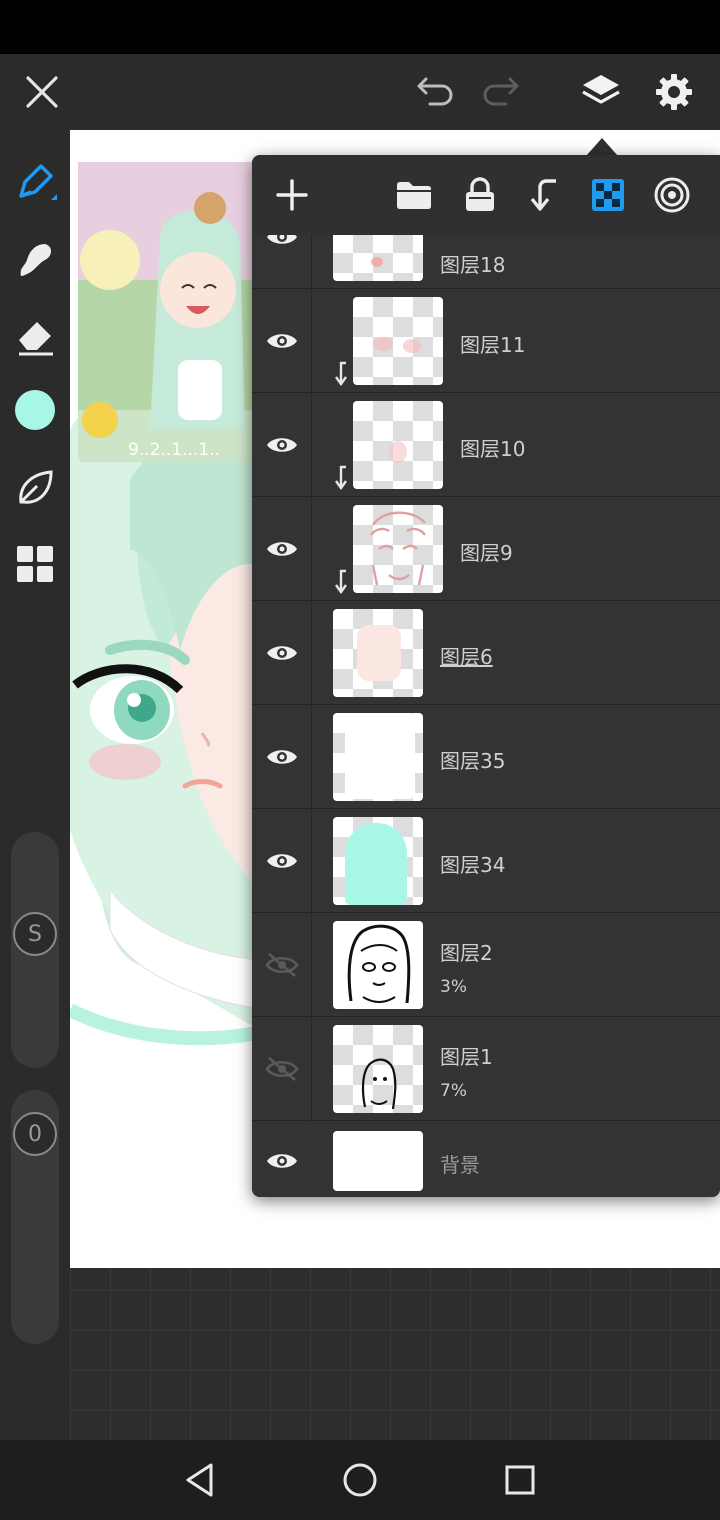 The width and height of the screenshot is (720, 1520). I want to click on leaf-icon, so click(35, 488).